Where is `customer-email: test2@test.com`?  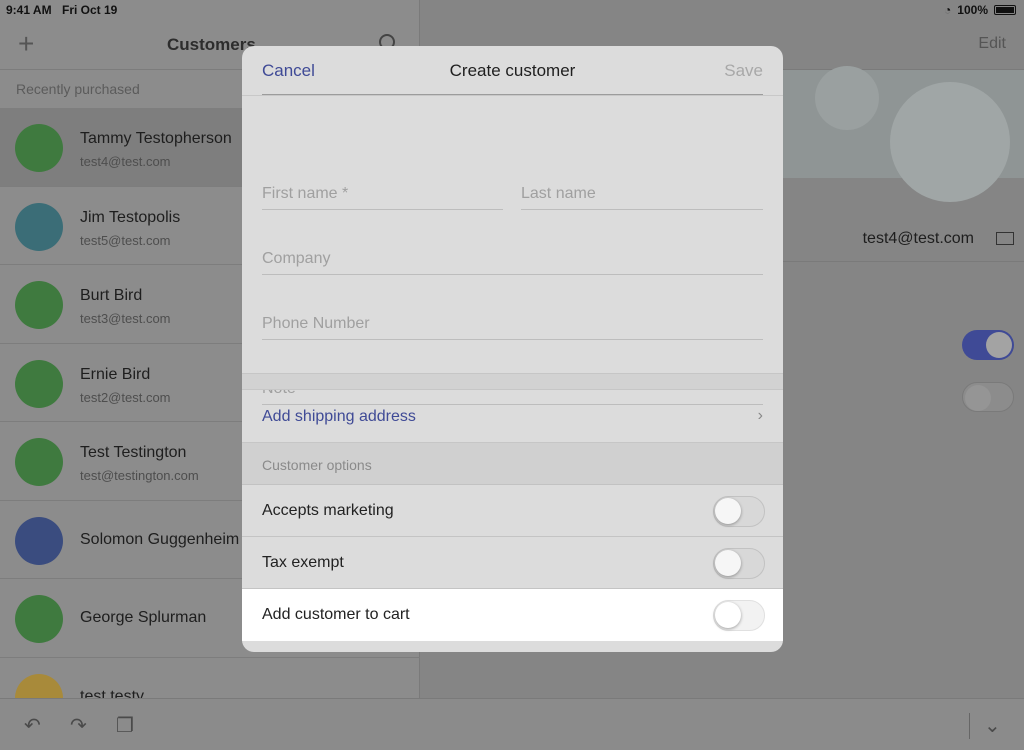
customer-email: test2@test.com is located at coordinates (125, 397).